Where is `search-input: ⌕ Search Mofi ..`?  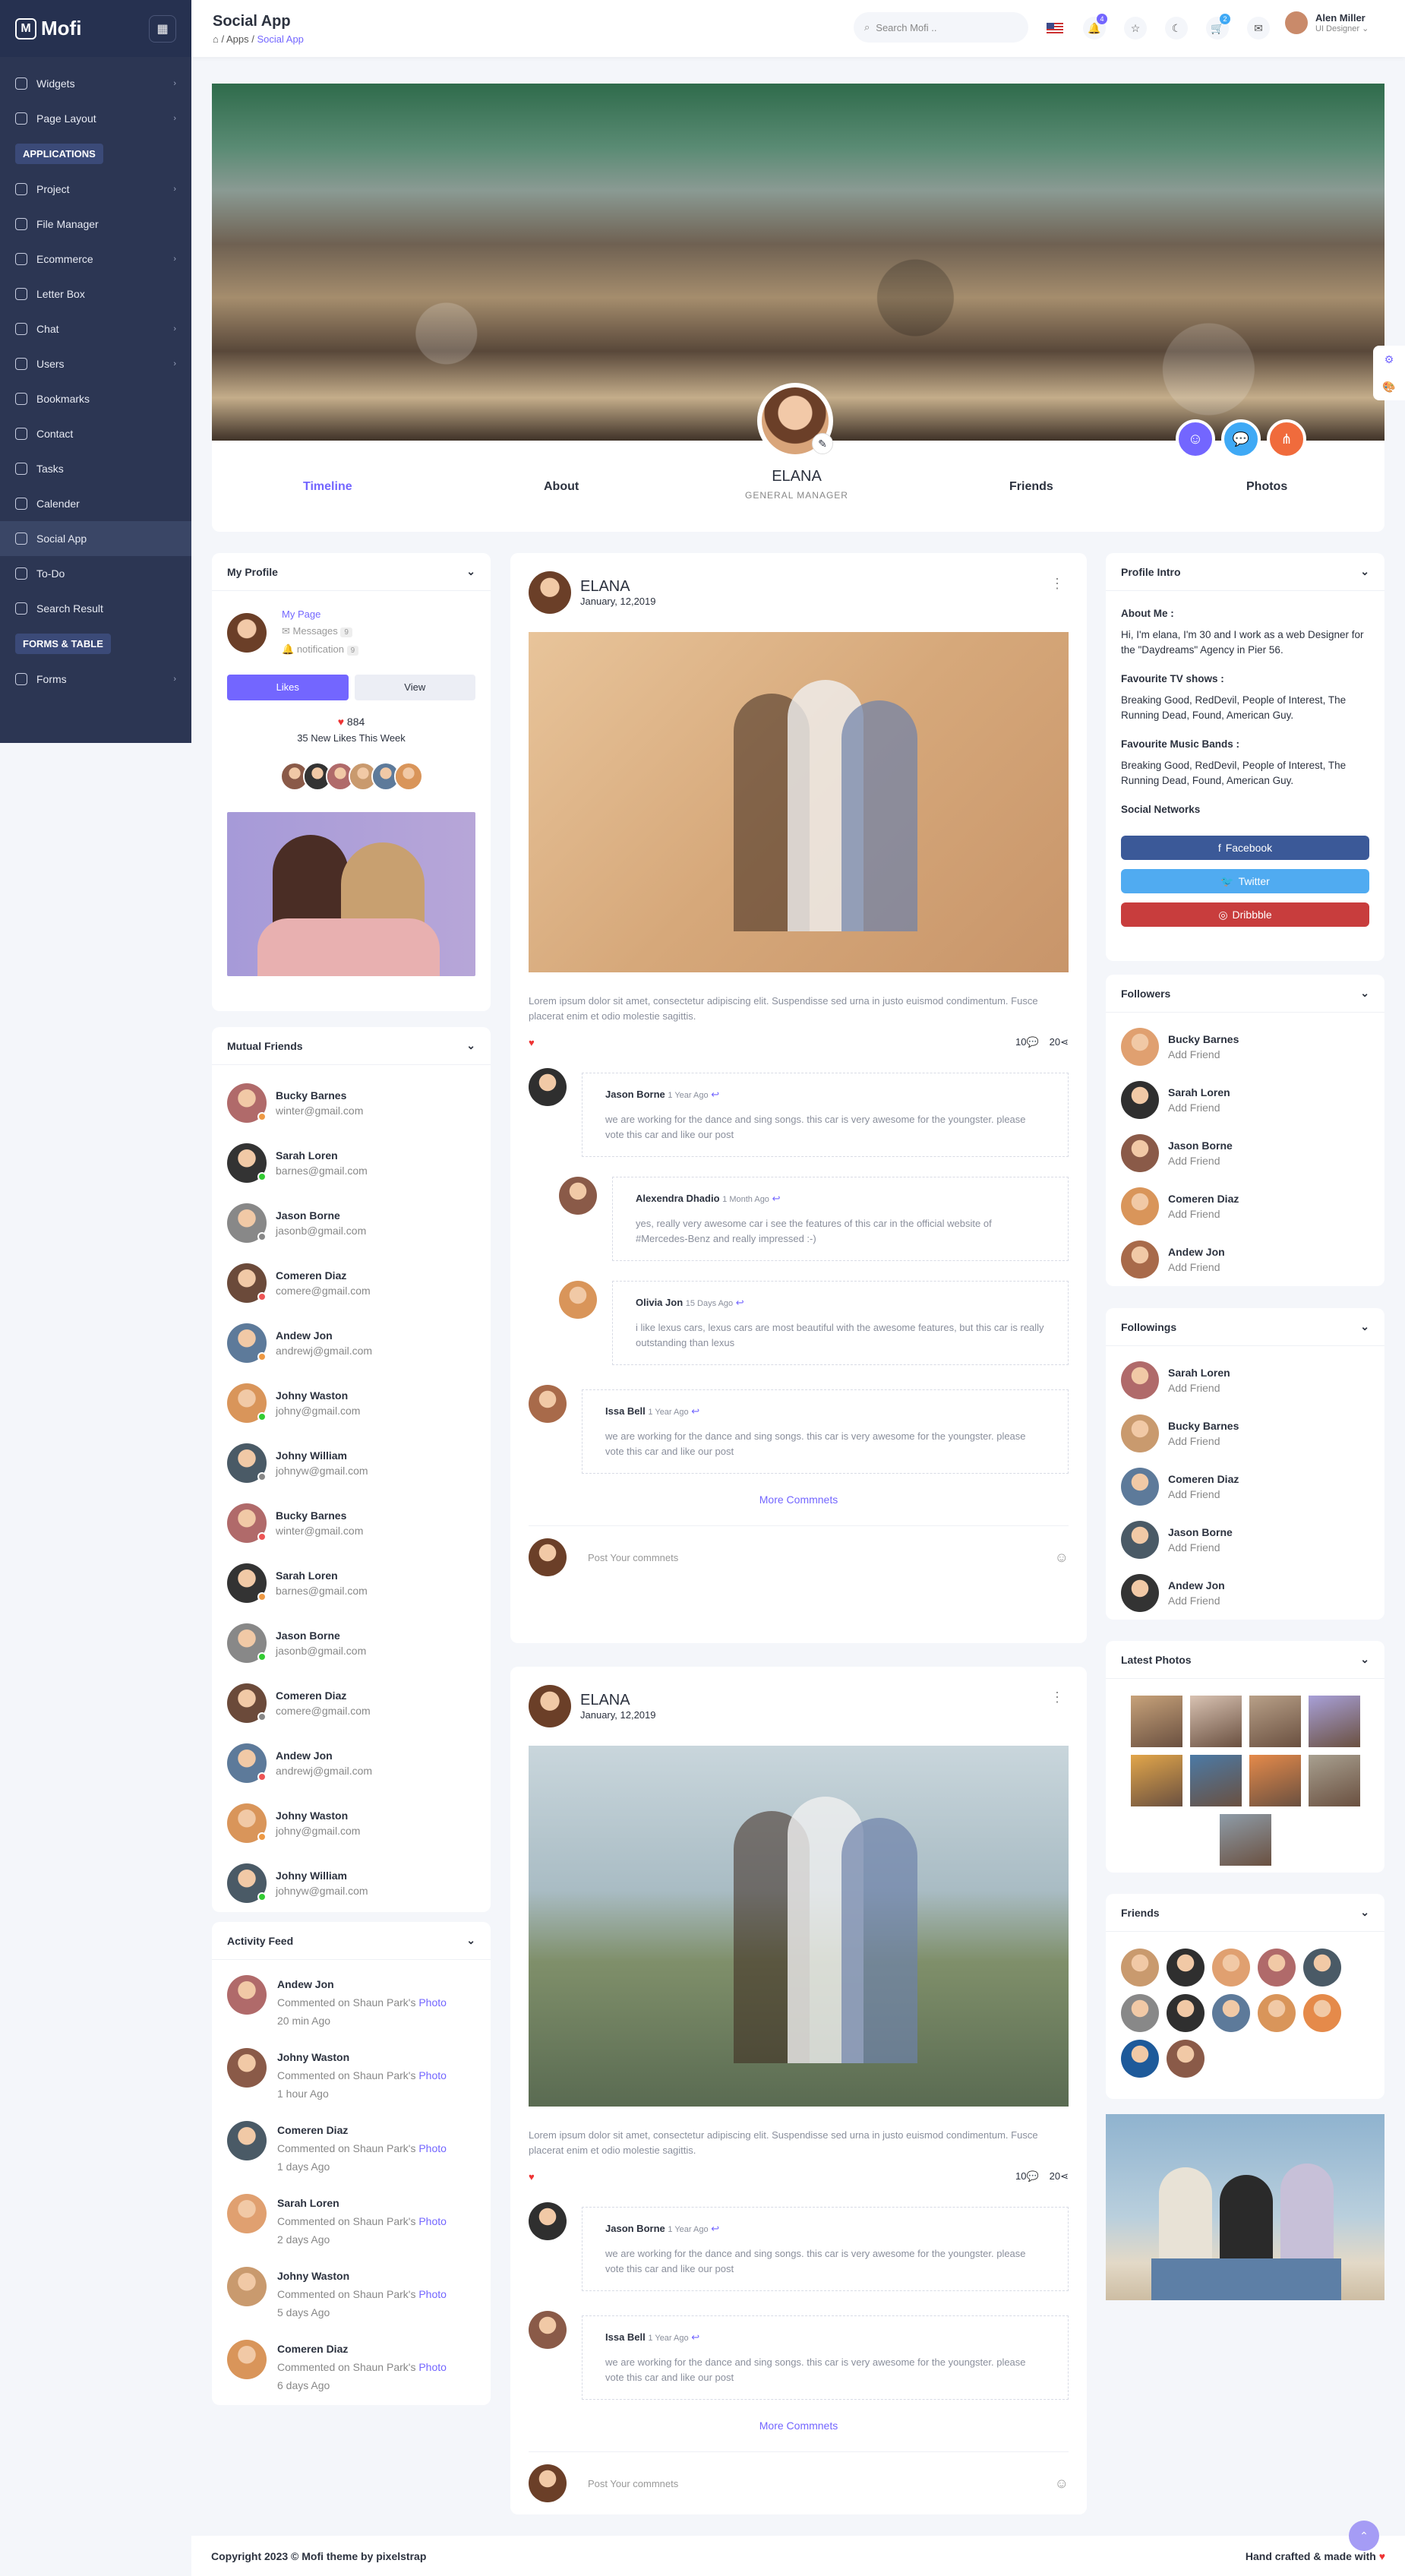 search-input: ⌕ Search Mofi .. is located at coordinates (941, 27).